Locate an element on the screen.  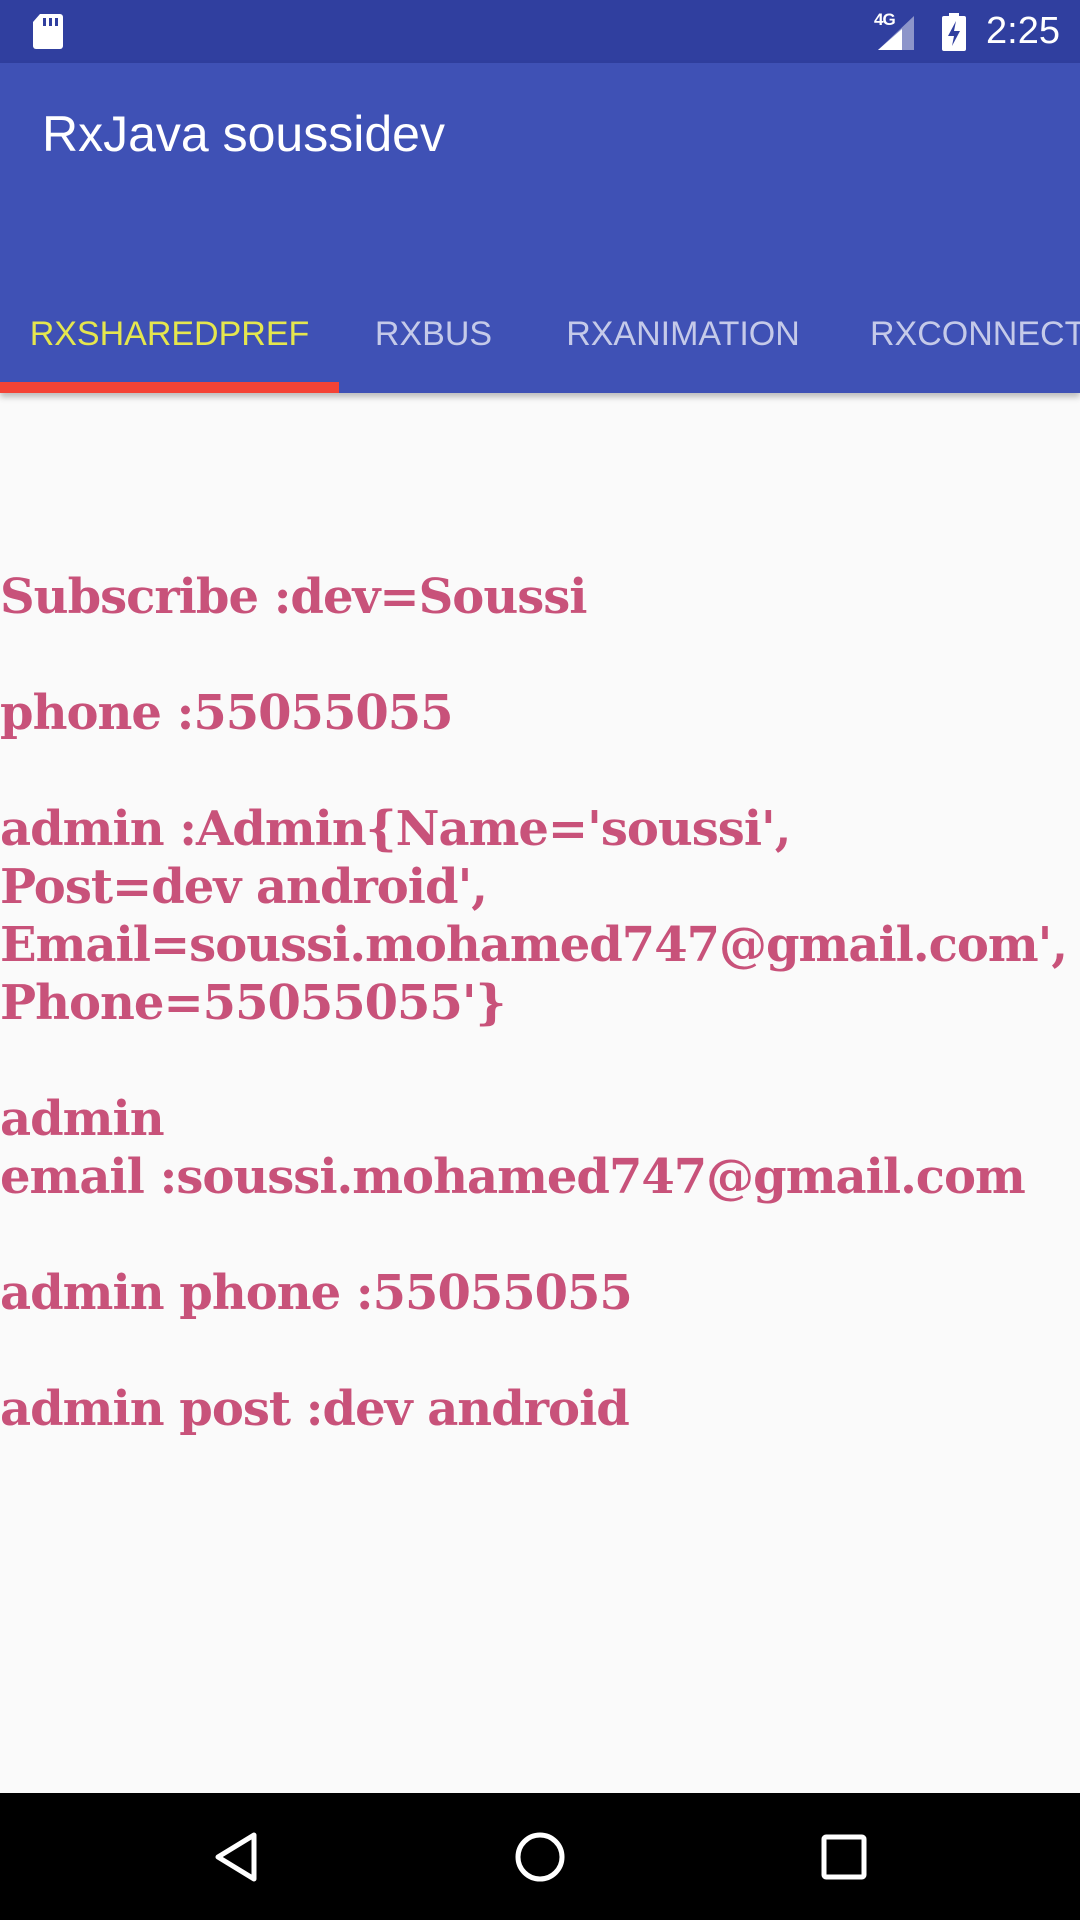
recents-button is located at coordinates (844, 1857).